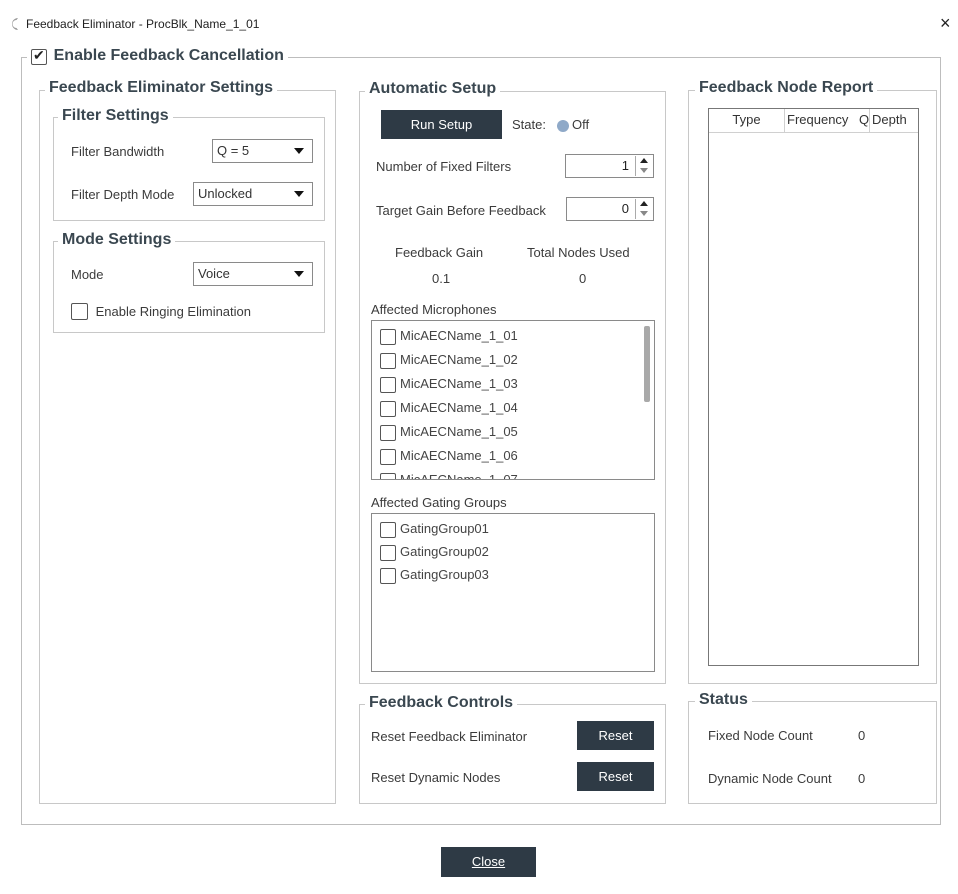 The width and height of the screenshot is (958, 894). Describe the element at coordinates (647, 364) in the screenshot. I see `scroll-thumb` at that location.